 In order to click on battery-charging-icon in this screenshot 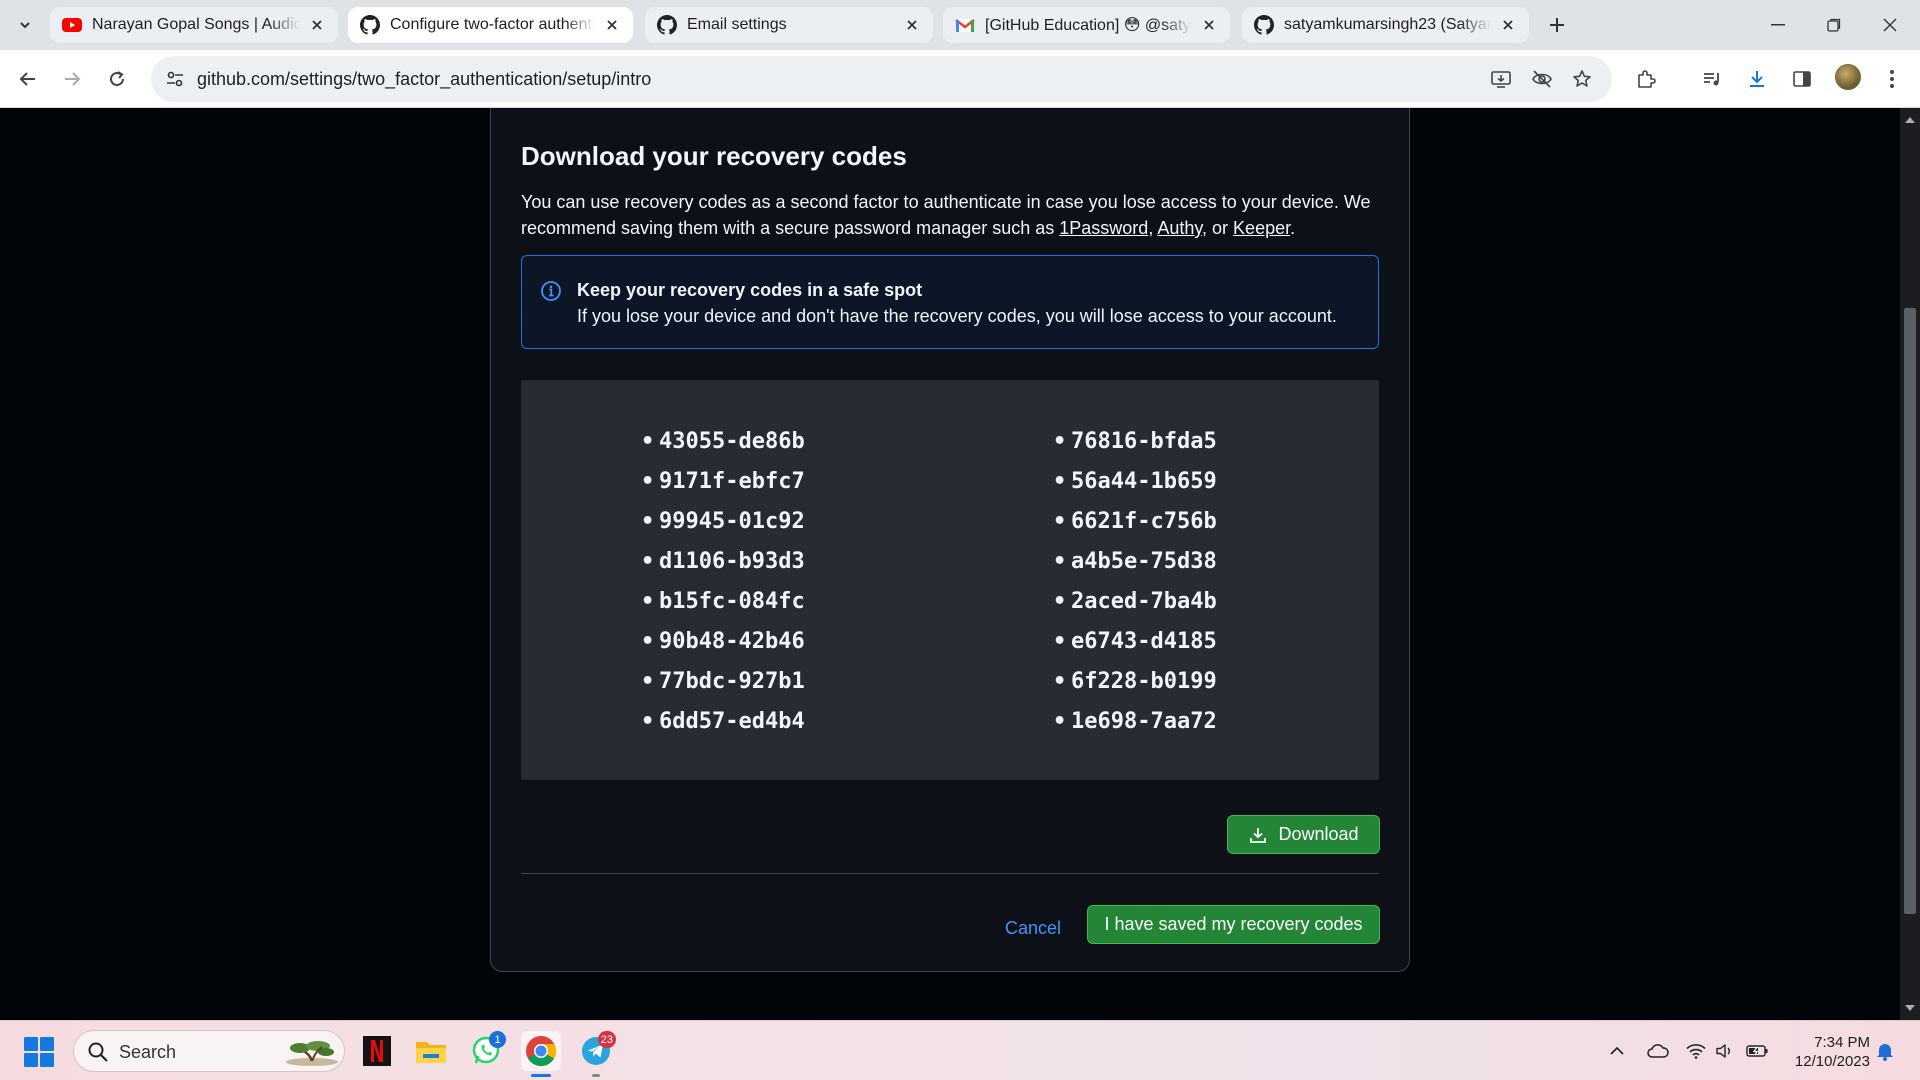, I will do `click(1757, 1051)`.